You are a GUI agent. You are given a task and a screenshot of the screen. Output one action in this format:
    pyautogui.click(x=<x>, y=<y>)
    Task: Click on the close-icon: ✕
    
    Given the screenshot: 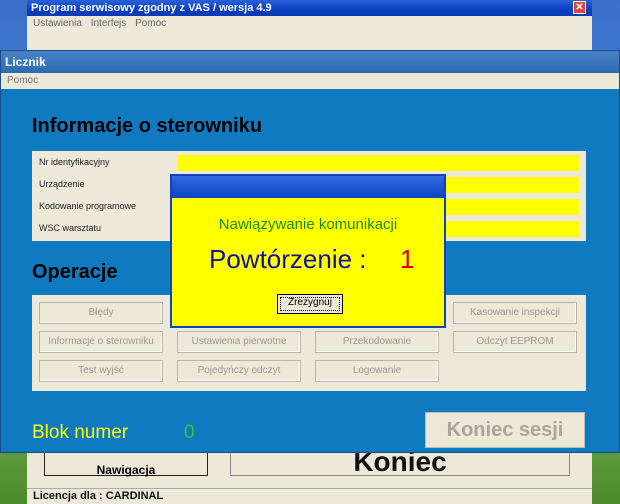 What is the action you would take?
    pyautogui.click(x=579, y=7)
    